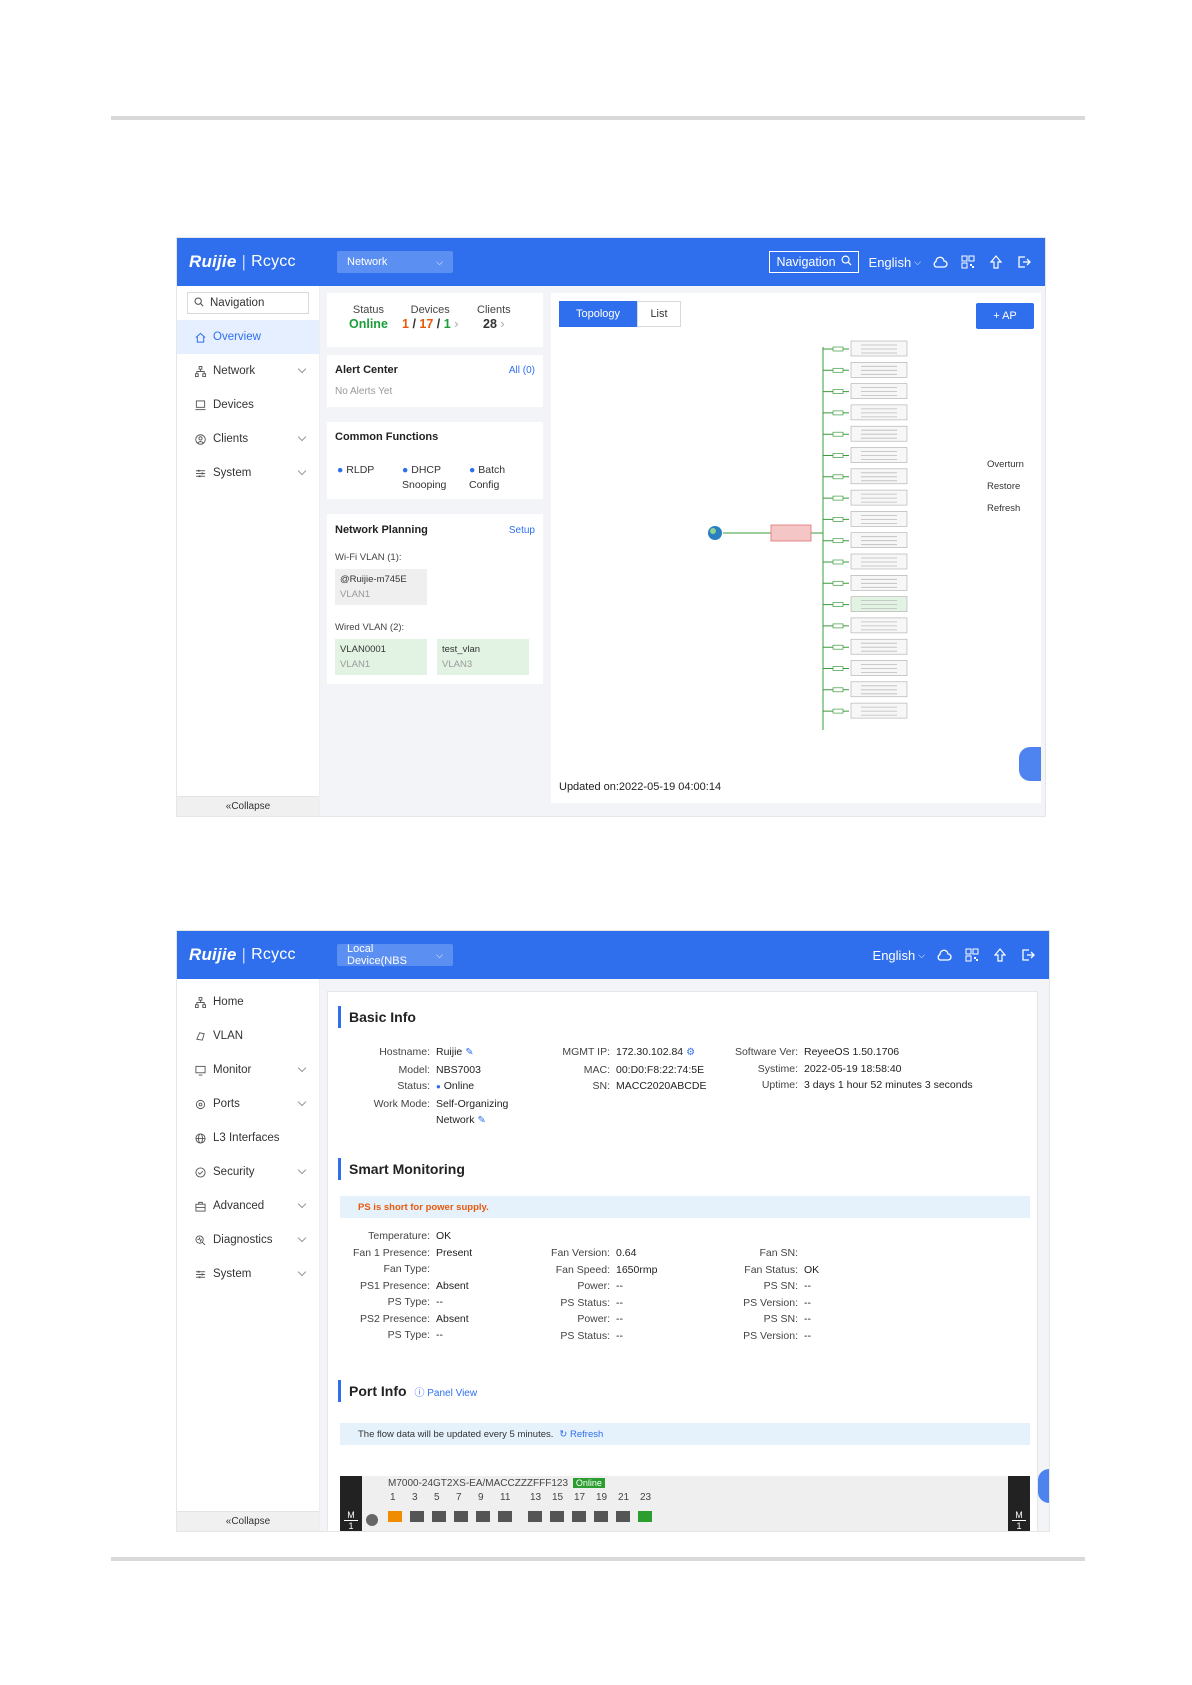  Describe the element at coordinates (248, 1172) in the screenshot. I see `sidebar-item-security: Security` at that location.